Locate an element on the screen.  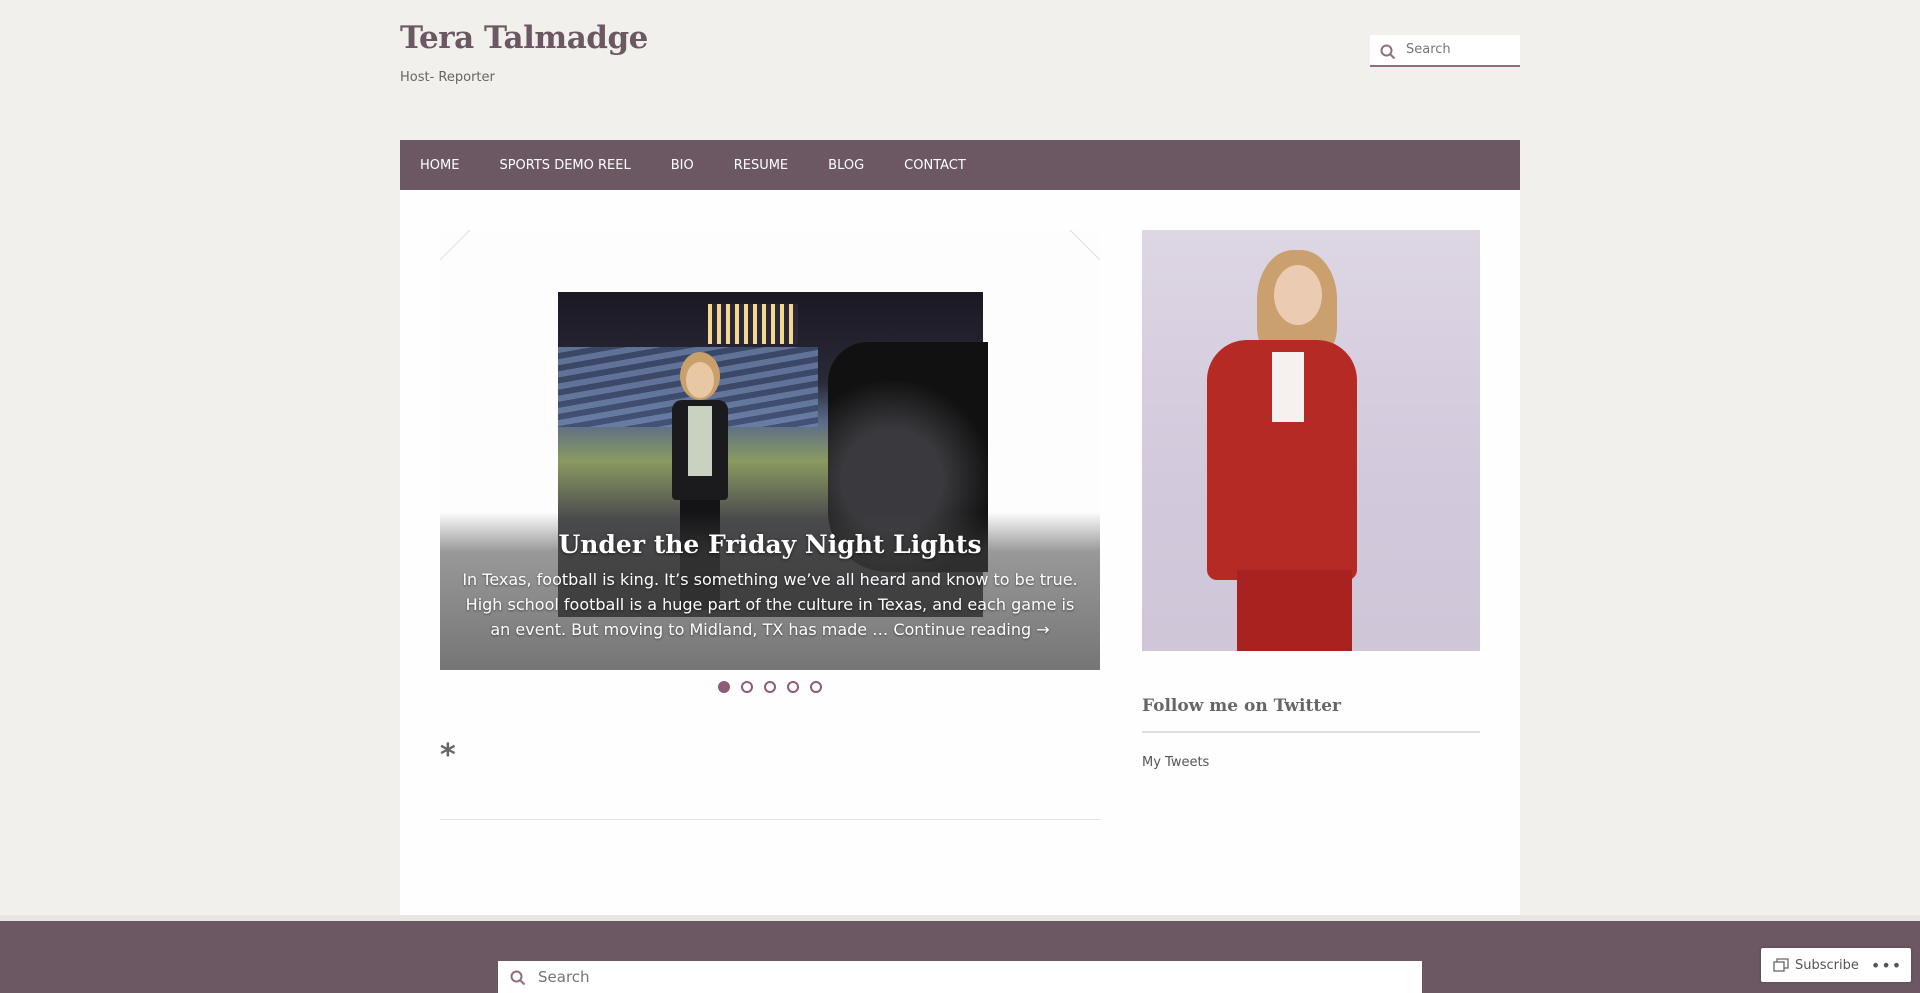
header-search-box is located at coordinates (1445, 51).